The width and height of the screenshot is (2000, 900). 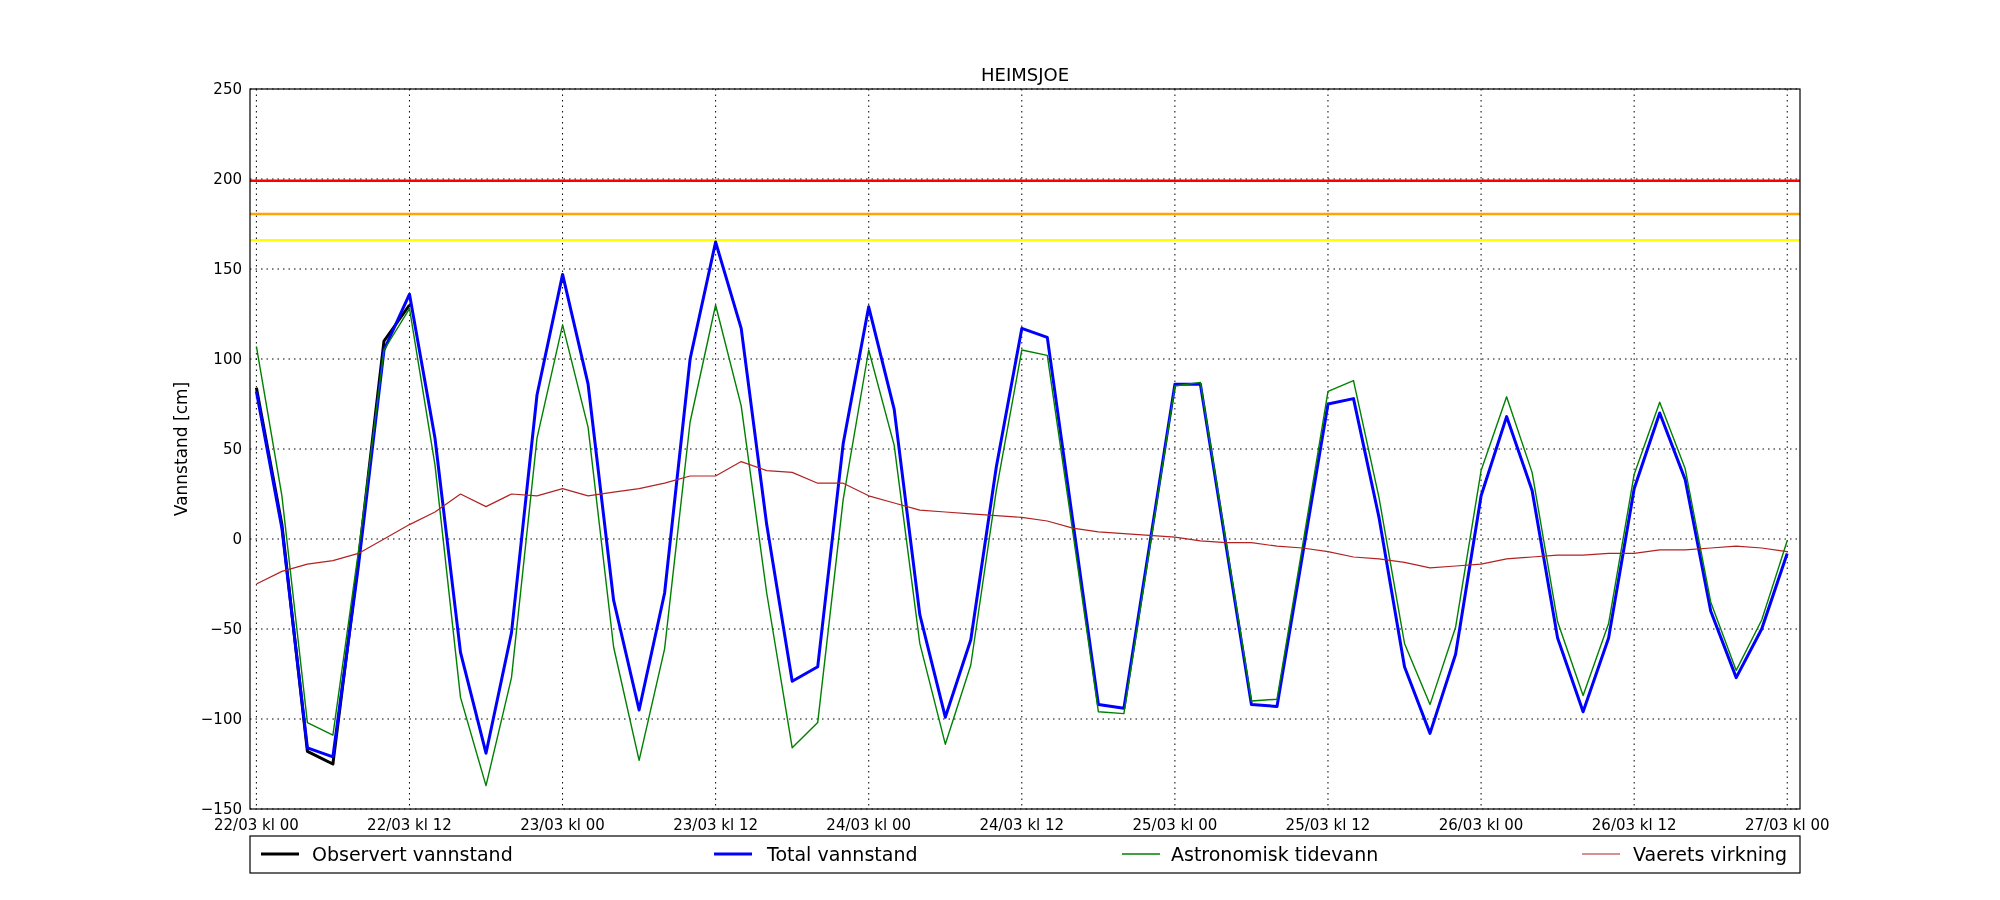 I want to click on y-tick-label: 50, so click(x=232, y=449).